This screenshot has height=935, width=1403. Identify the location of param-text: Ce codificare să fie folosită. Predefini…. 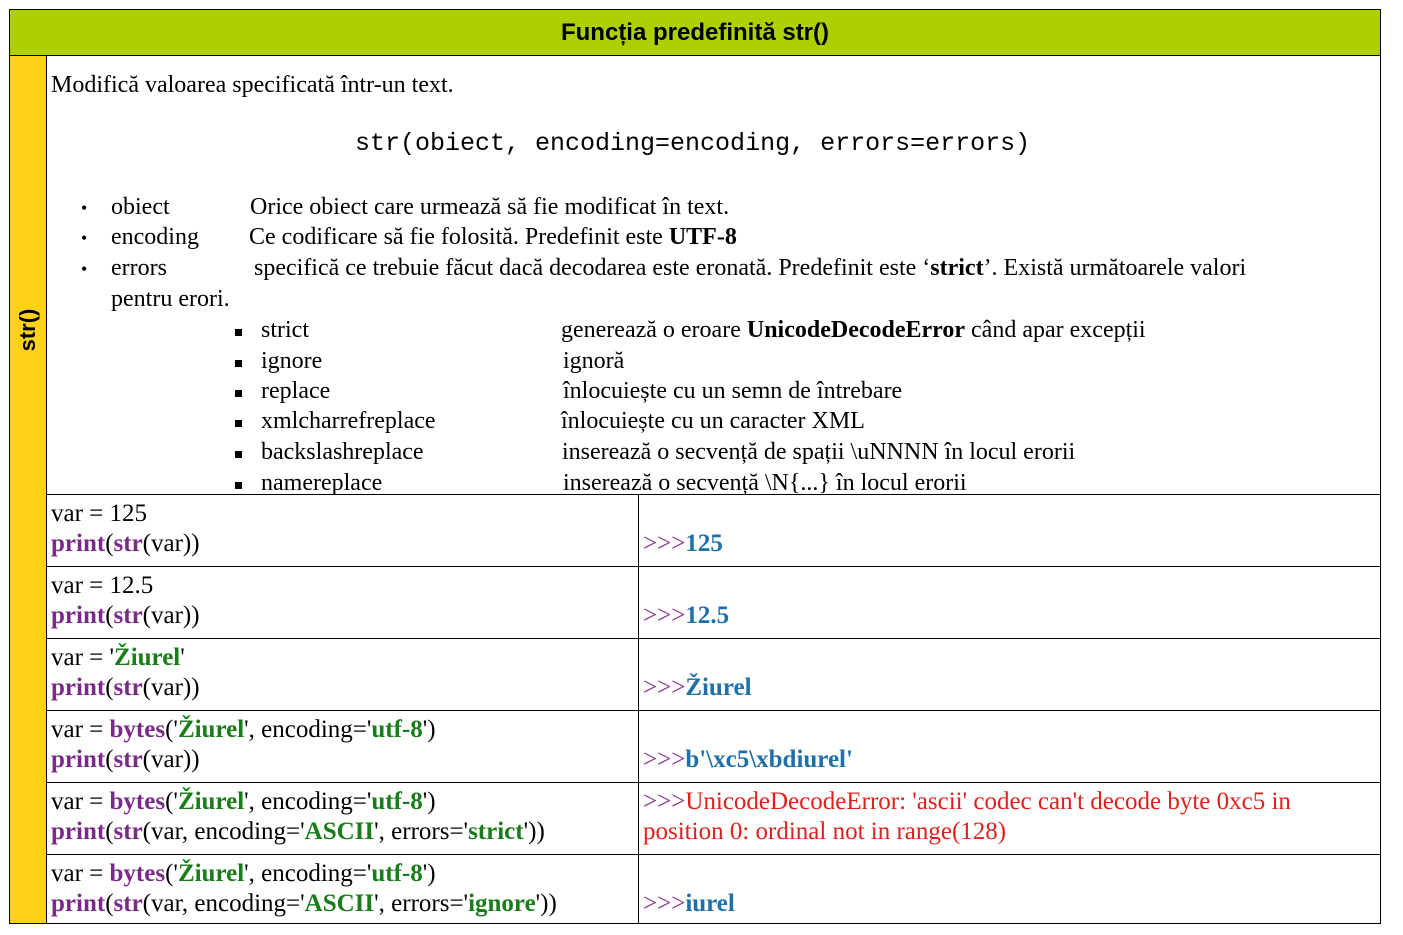
(493, 237).